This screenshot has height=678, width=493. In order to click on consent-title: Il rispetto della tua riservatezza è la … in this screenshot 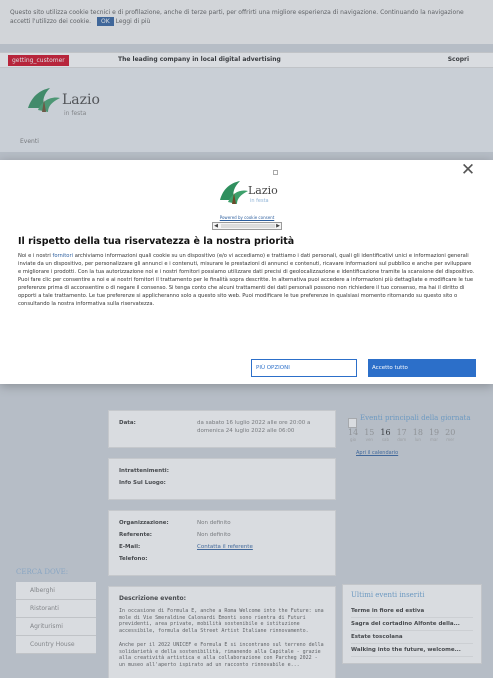, I will do `click(156, 241)`.